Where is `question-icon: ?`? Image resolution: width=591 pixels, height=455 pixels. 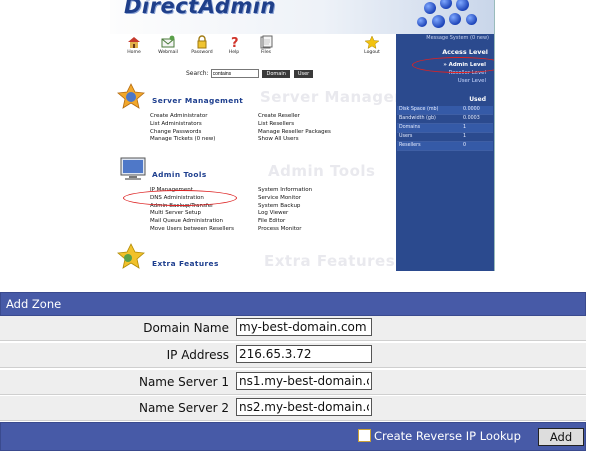
question-icon: ? is located at coordinates (235, 42).